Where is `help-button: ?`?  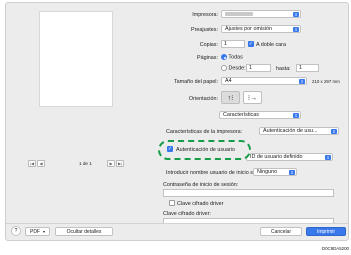
help-button: ? is located at coordinates (16, 231).